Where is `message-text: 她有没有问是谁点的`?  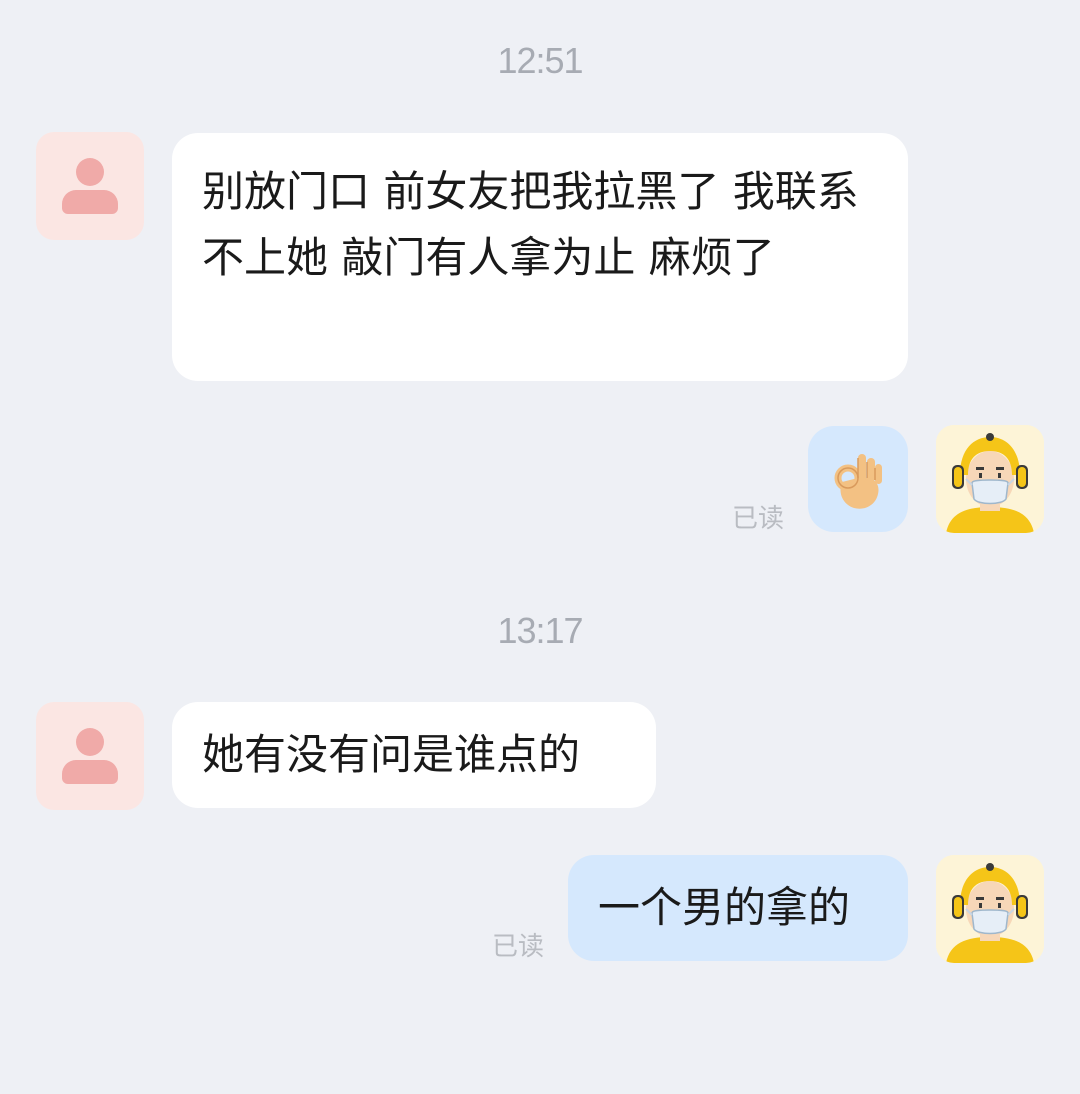
message-text: 她有没有问是谁点的 is located at coordinates (391, 754).